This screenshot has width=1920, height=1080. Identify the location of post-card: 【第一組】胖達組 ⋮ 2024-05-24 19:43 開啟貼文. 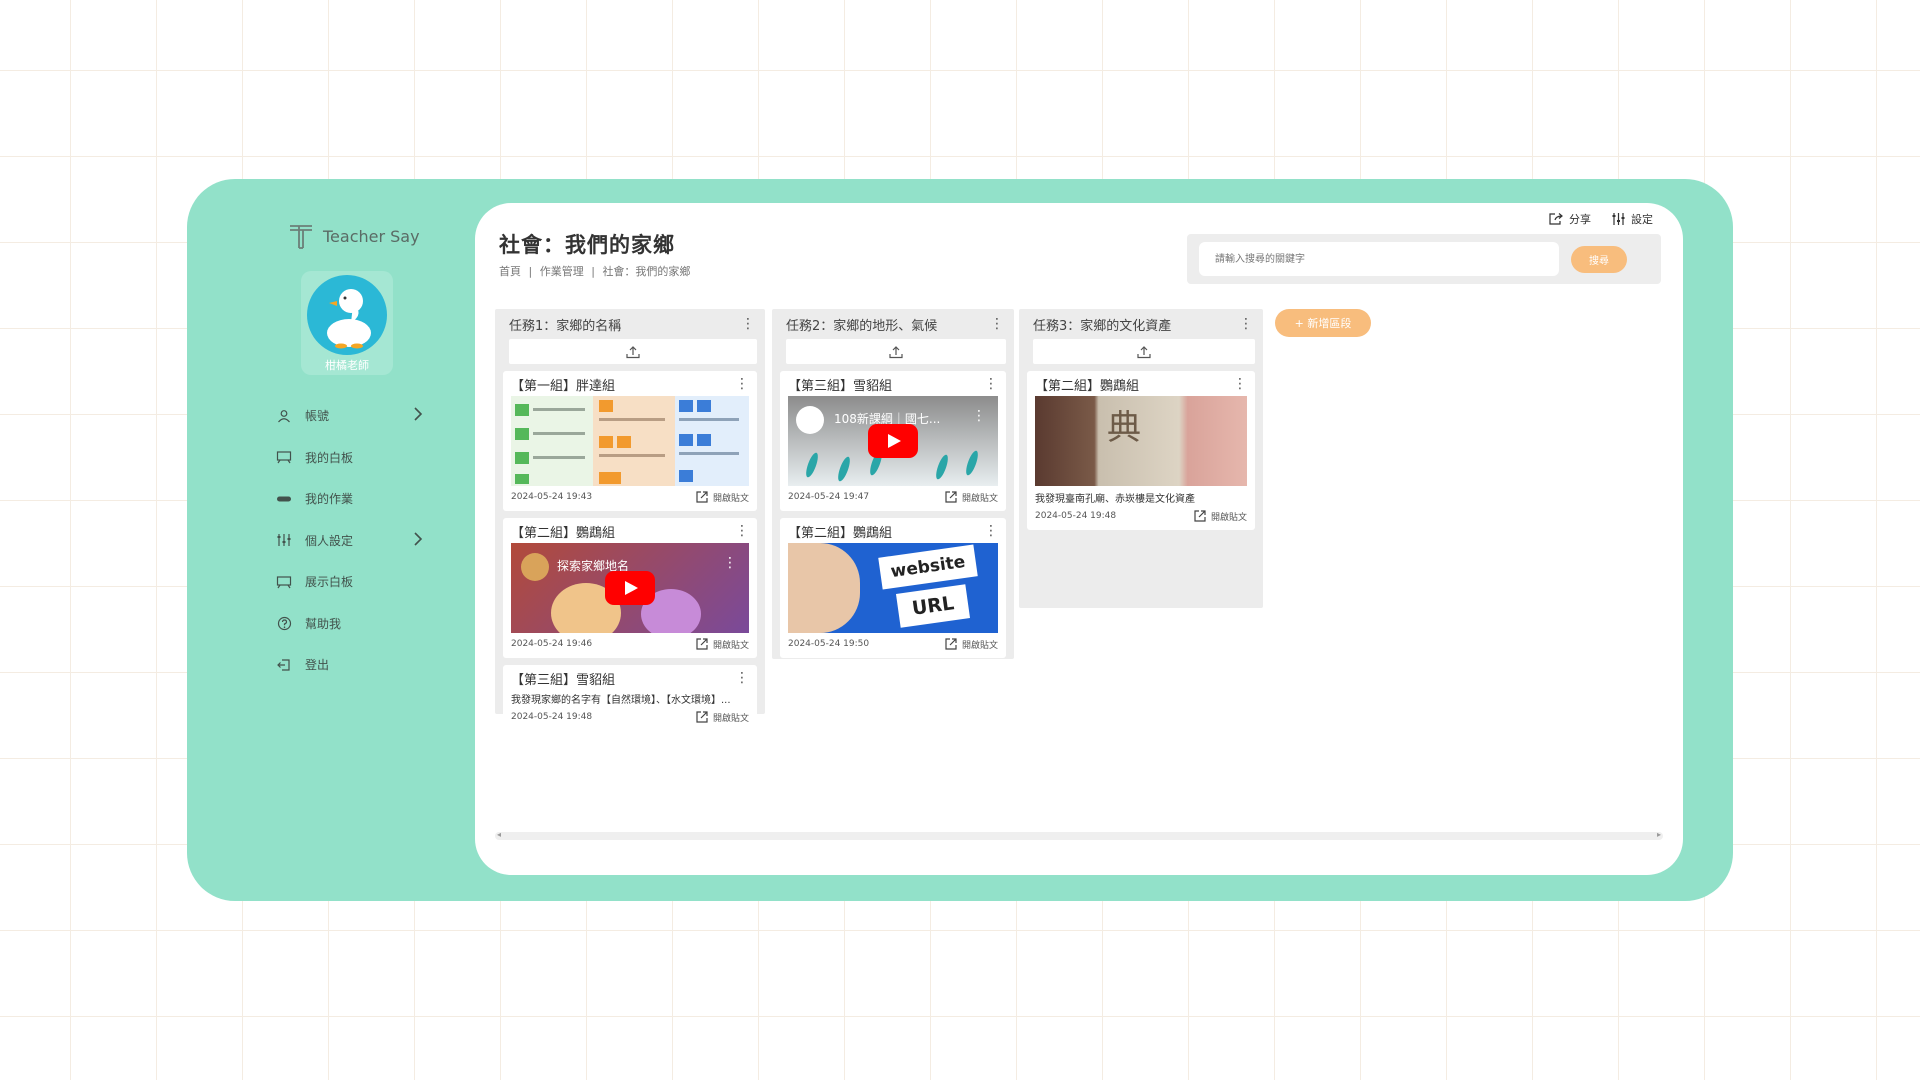
(630, 441).